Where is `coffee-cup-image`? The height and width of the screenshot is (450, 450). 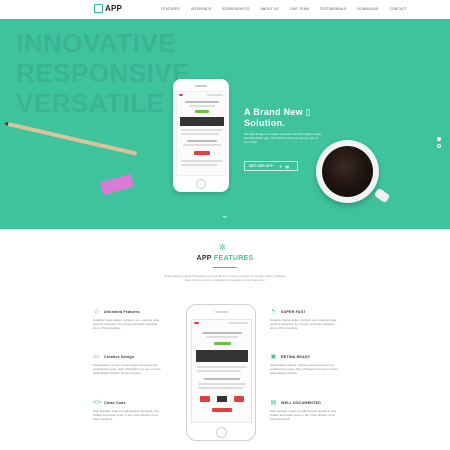
coffee-cup-image is located at coordinates (347, 171).